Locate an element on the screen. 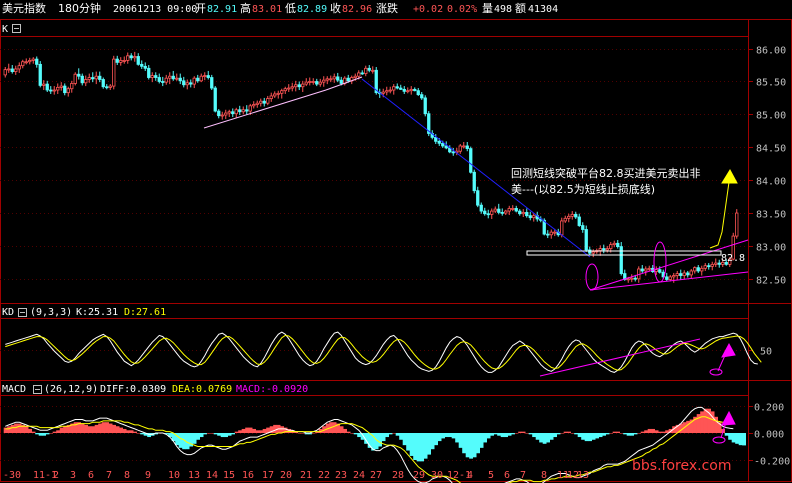 This screenshot has width=792, height=483. kline-collapse-button is located at coordinates (16, 28).